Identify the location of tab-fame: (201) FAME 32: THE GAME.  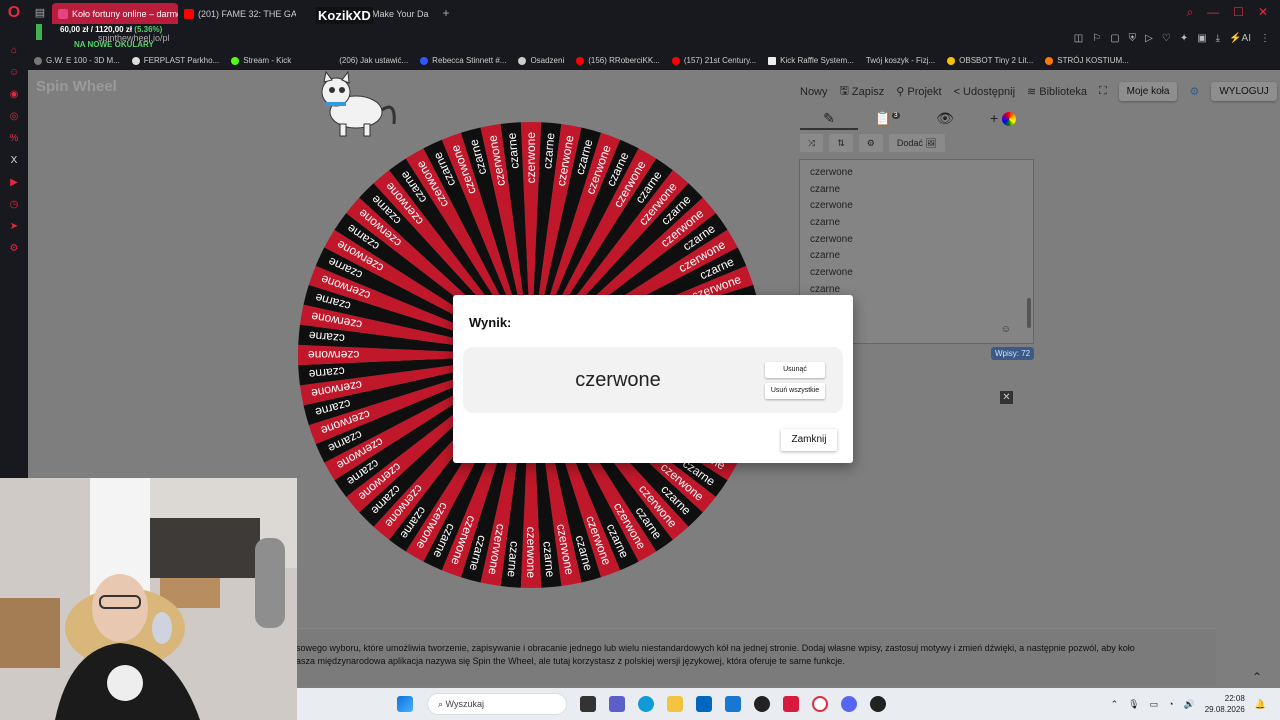
(237, 13).